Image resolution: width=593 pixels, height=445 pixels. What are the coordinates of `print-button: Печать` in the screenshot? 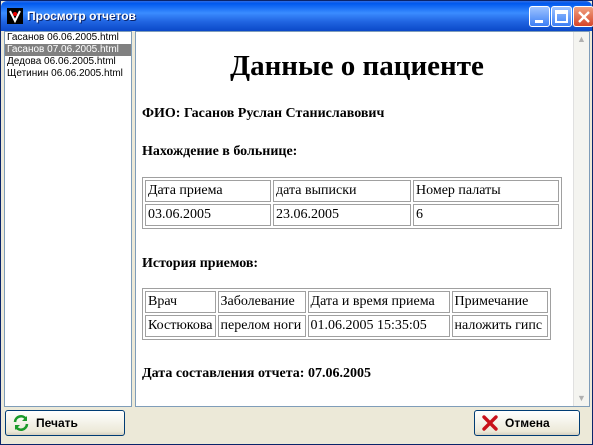 It's located at (65, 423).